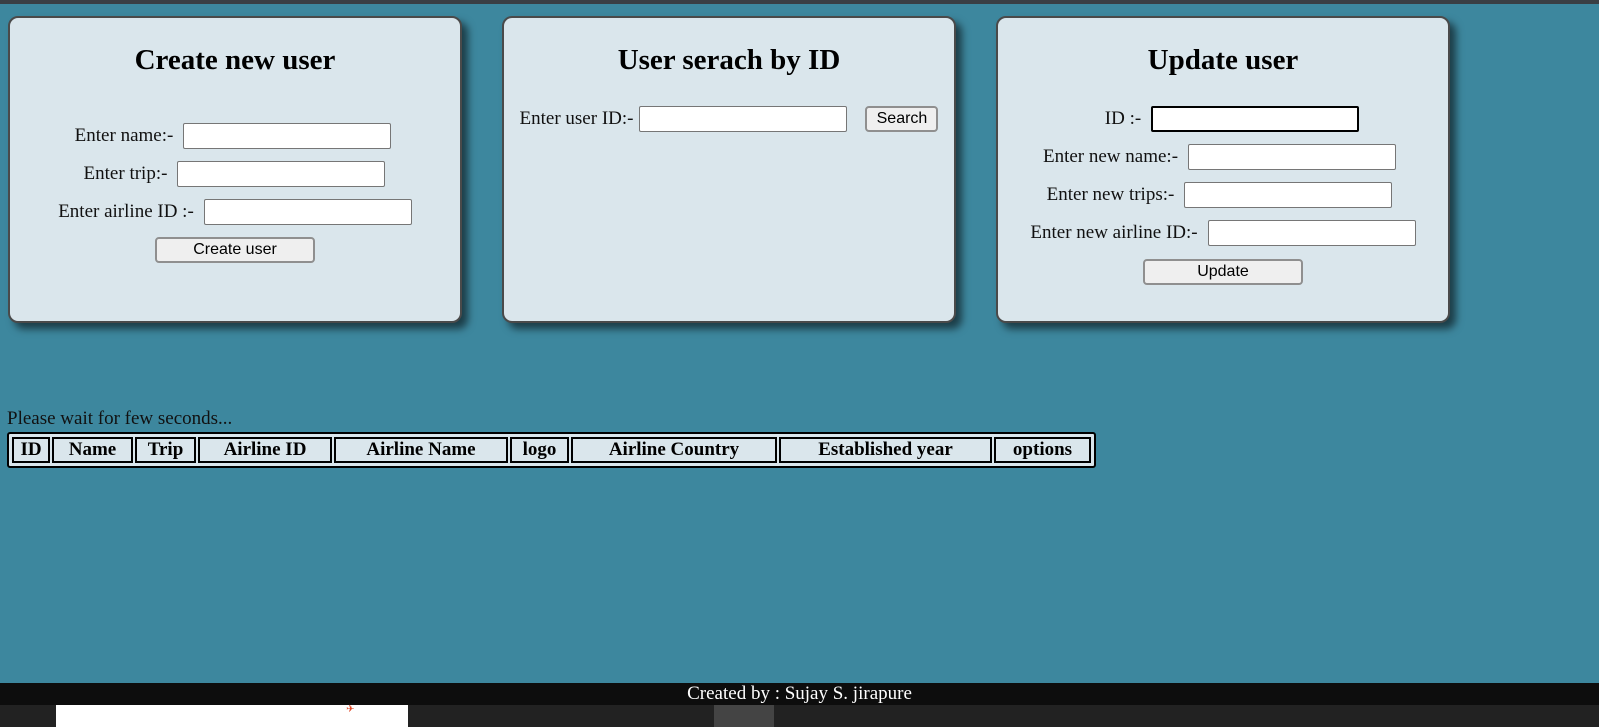  I want to click on create-user-title: Create new user, so click(235, 60).